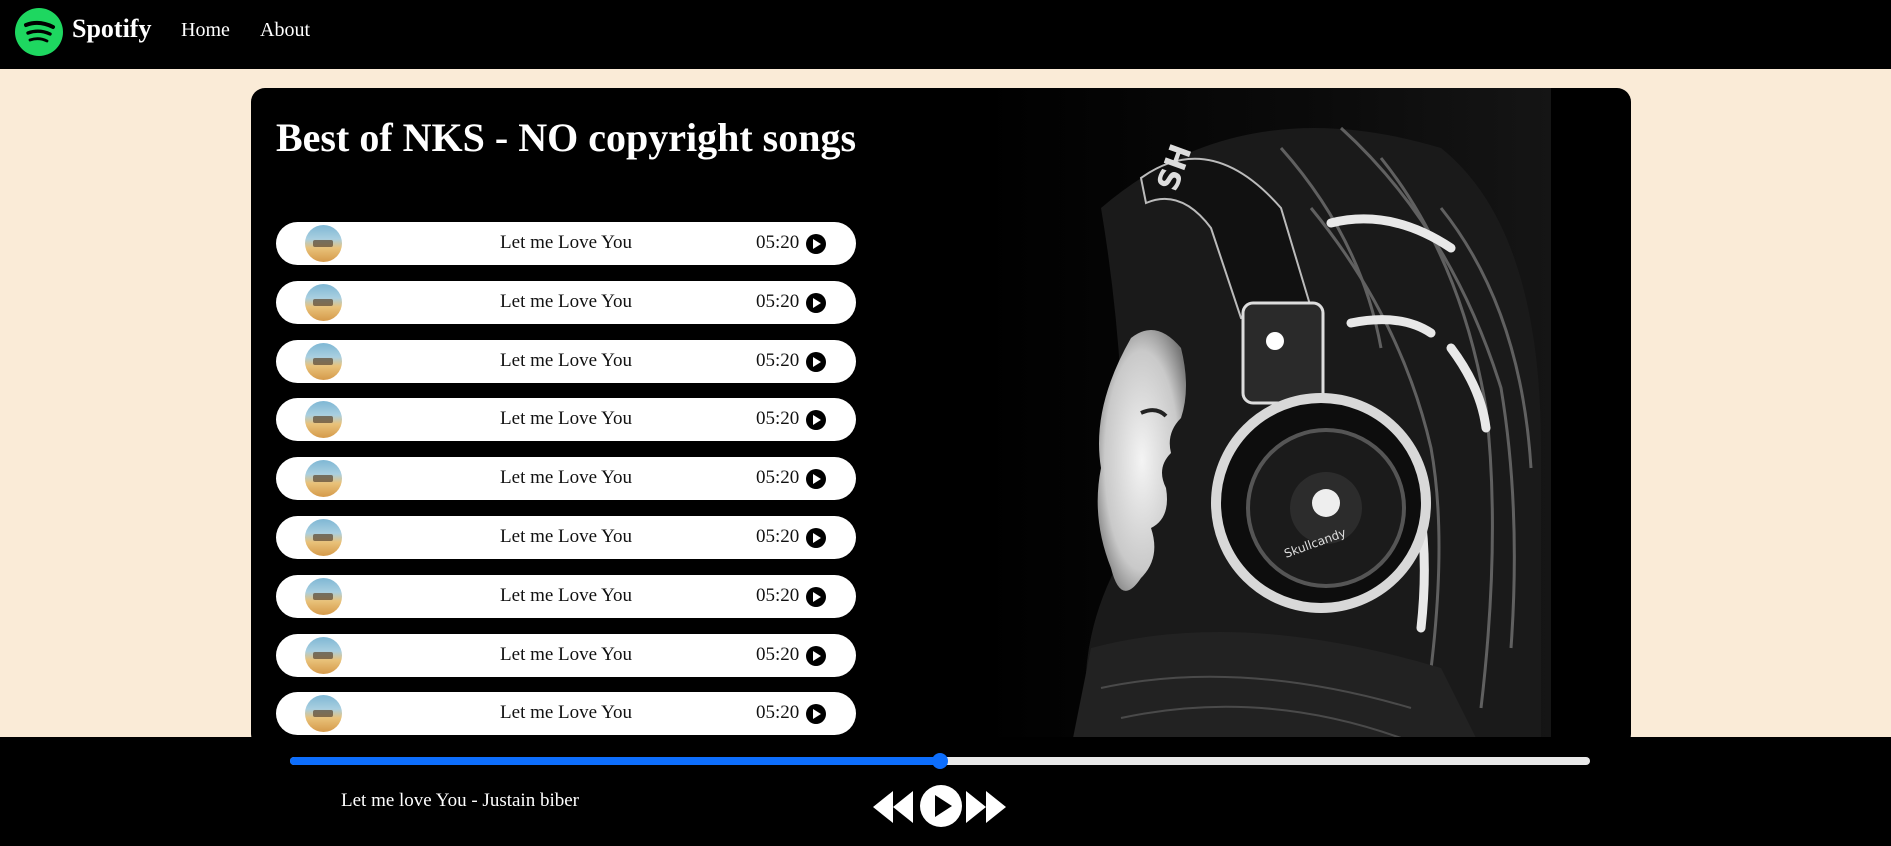 This screenshot has width=1891, height=846. What do you see at coordinates (285, 30) in the screenshot?
I see `nav-about-link: About` at bounding box center [285, 30].